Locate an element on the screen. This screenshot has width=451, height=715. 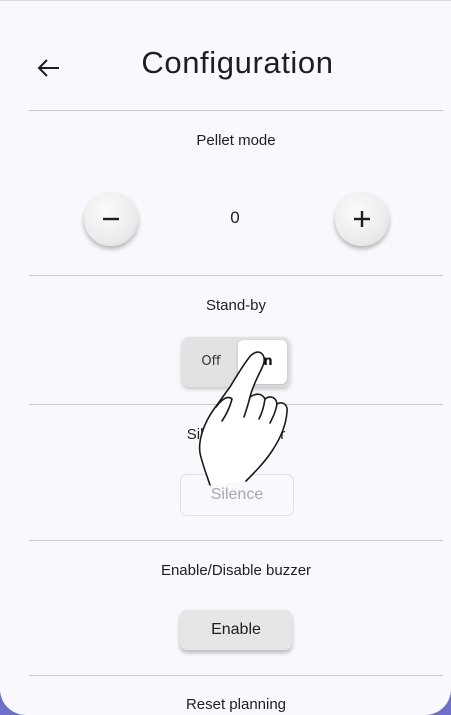
standby-on-option: On is located at coordinates (262, 362).